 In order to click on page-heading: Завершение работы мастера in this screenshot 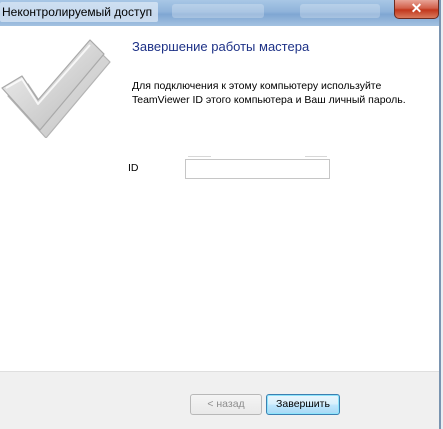, I will do `click(221, 46)`.